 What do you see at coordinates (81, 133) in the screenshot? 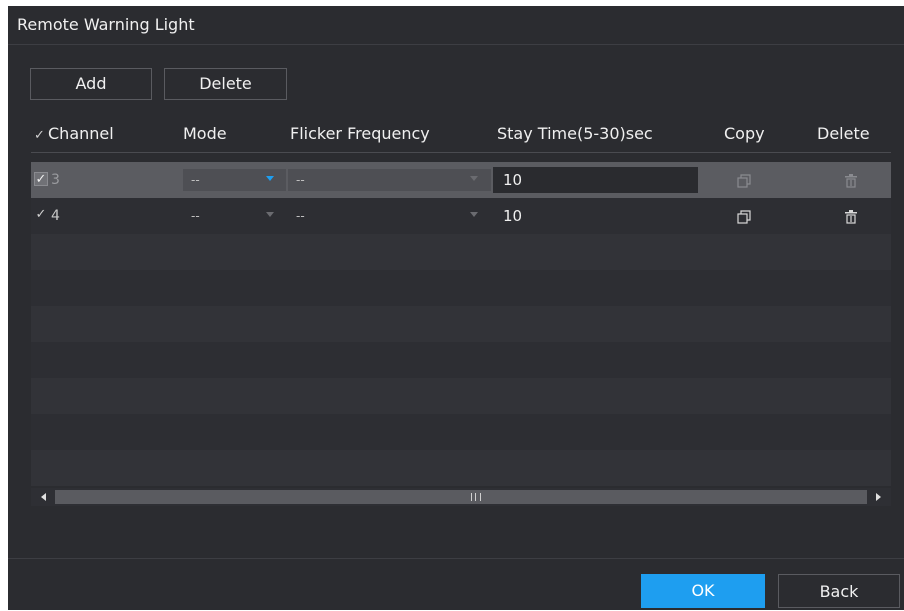
I see `column-header-channel: Channel` at bounding box center [81, 133].